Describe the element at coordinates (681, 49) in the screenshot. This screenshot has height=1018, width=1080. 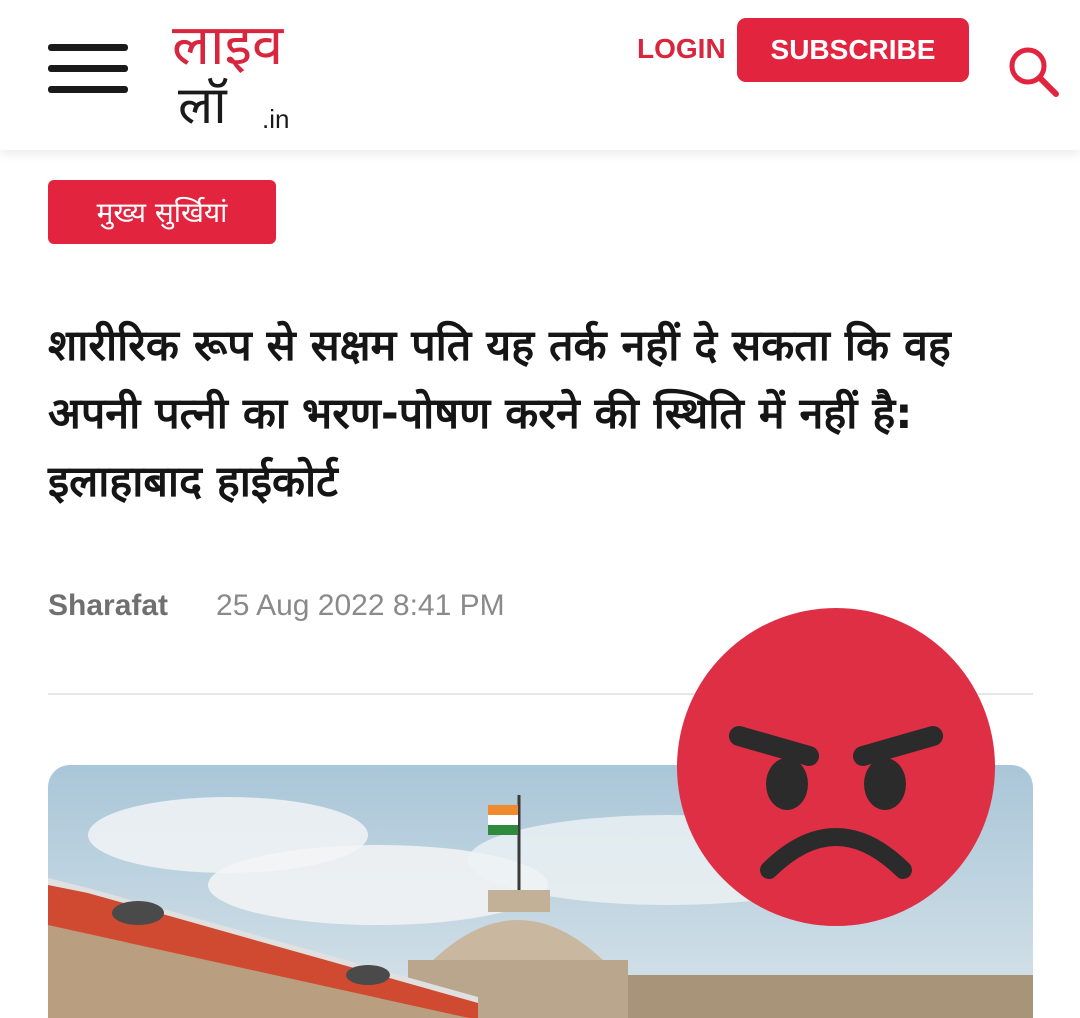
I see `login-link: LOGIN` at that location.